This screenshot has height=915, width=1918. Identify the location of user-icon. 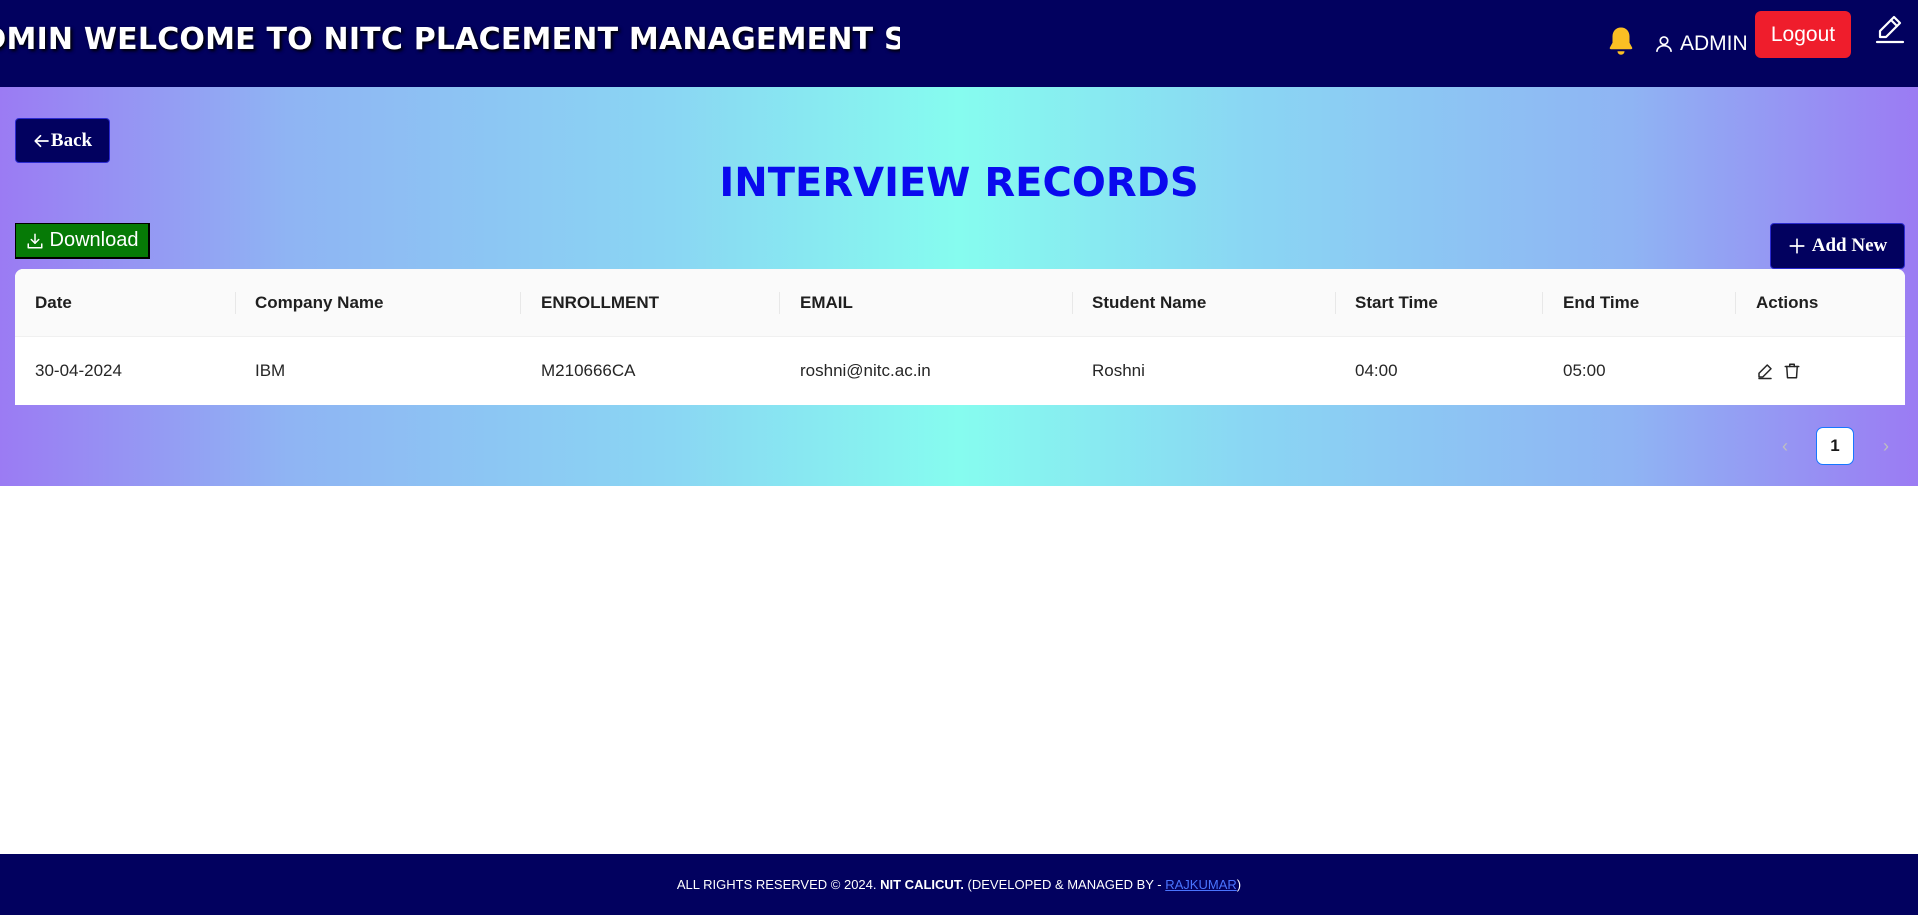
(1664, 44).